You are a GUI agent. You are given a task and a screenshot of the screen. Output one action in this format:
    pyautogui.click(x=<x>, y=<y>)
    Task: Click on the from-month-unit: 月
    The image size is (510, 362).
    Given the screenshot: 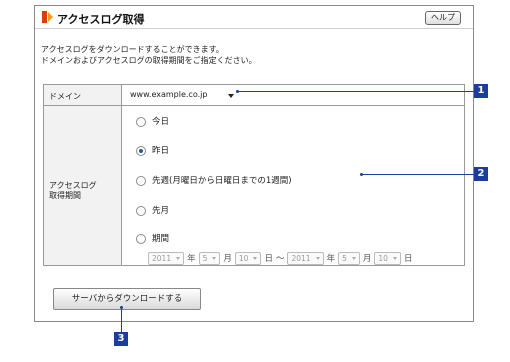 What is the action you would take?
    pyautogui.click(x=227, y=259)
    